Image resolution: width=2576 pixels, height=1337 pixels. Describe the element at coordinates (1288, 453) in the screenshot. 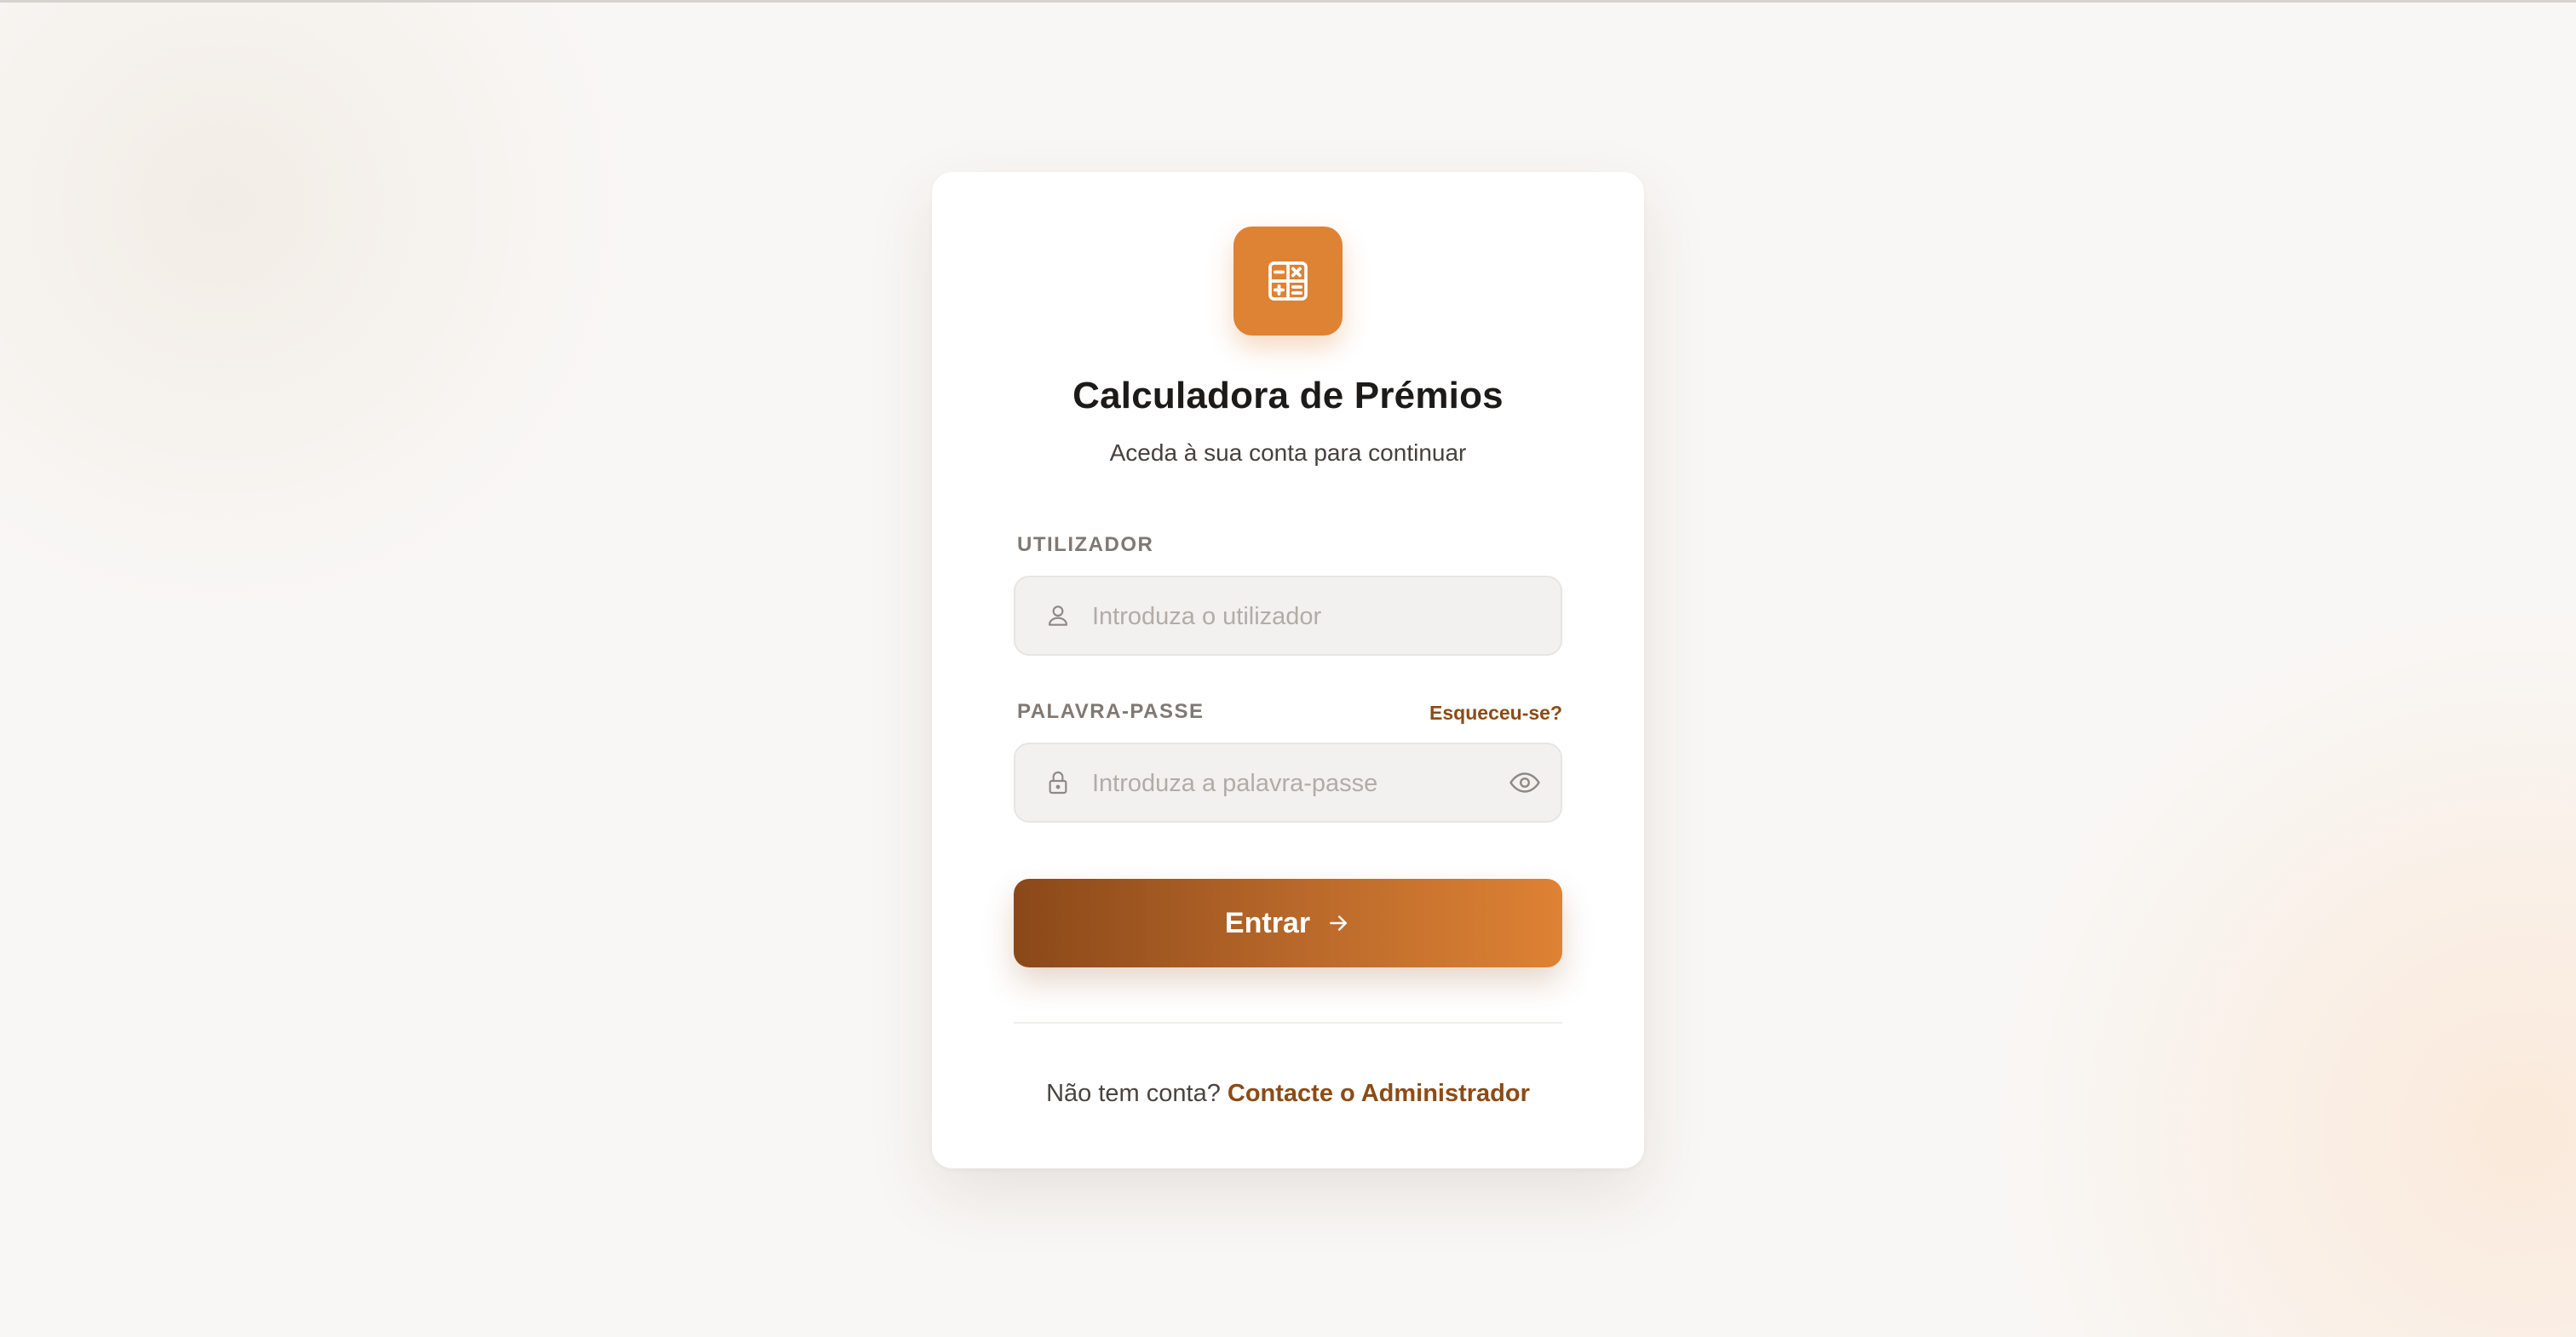

I see `page-subtitle: Aceda à sua conta para continuar` at that location.